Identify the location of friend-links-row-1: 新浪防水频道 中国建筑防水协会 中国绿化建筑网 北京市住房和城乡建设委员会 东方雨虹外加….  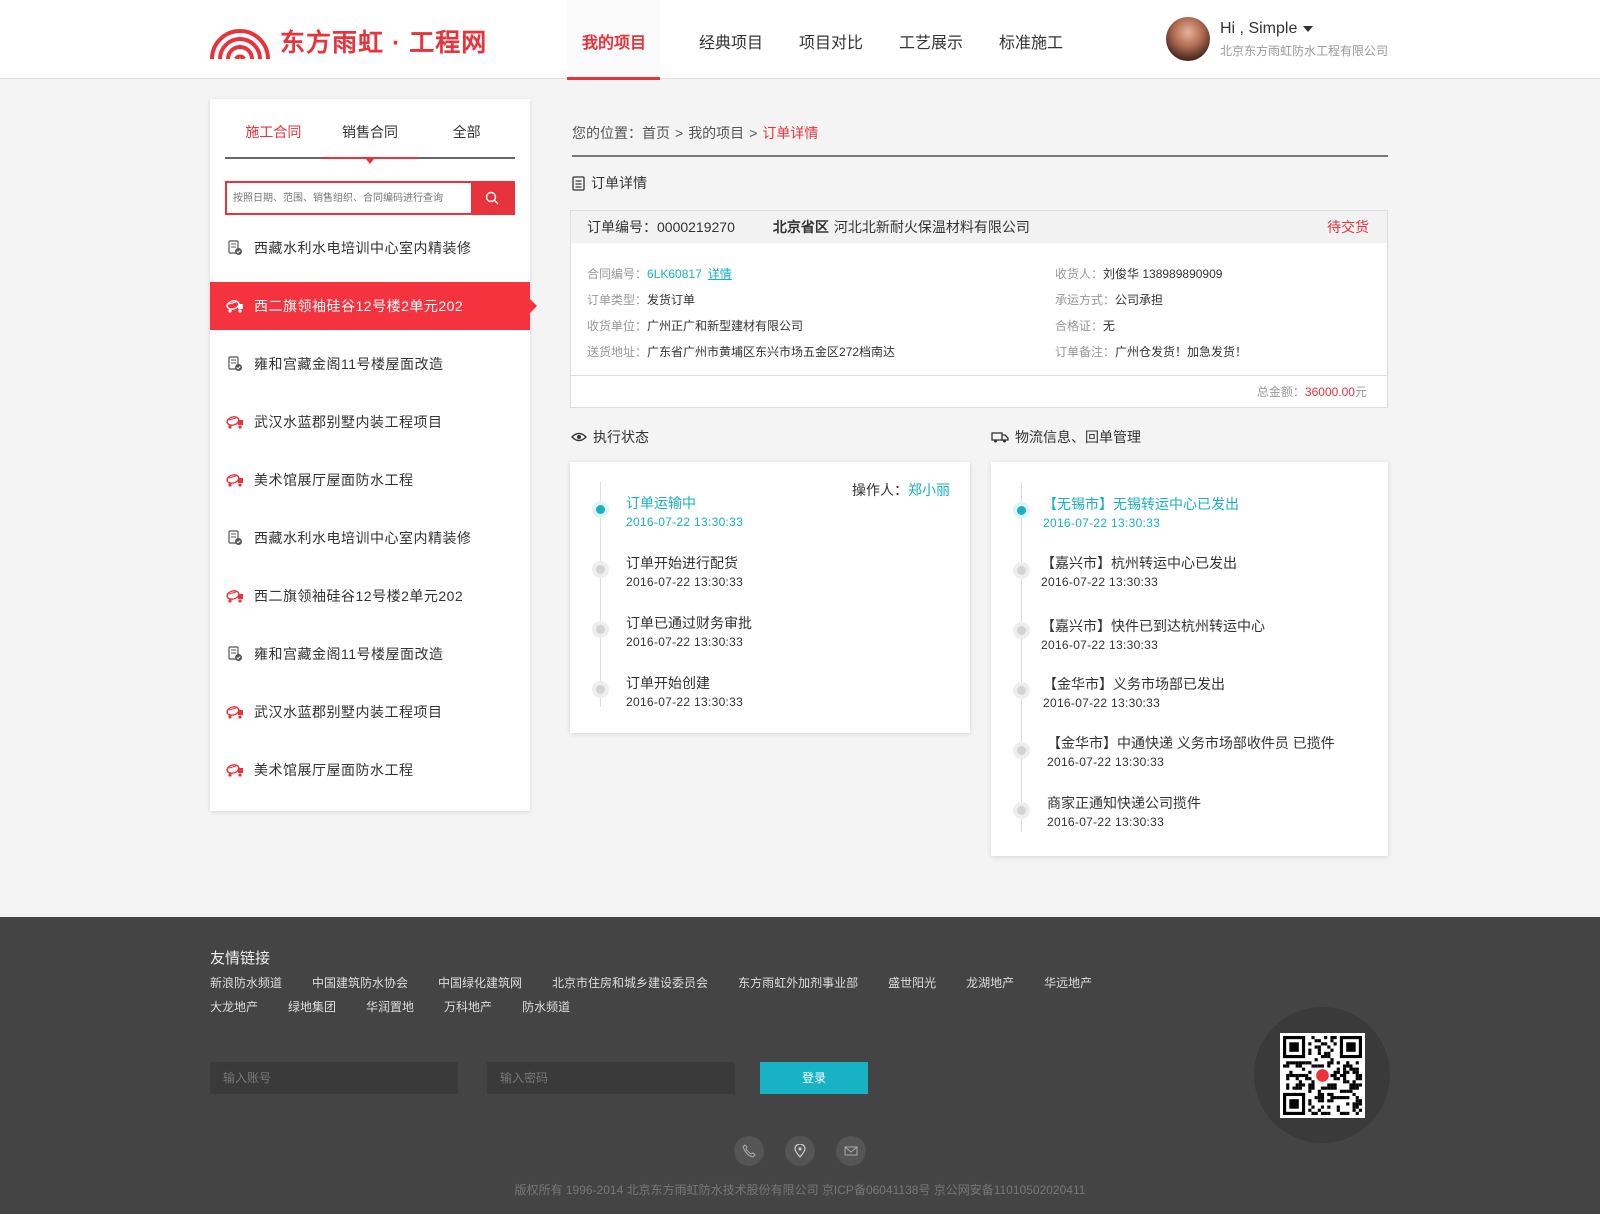
(666, 982).